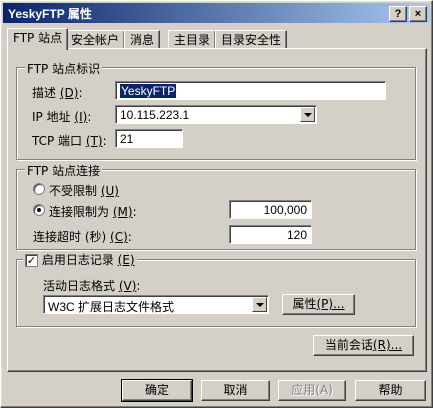  I want to click on group-legend: FTP 站点标识, so click(64, 68).